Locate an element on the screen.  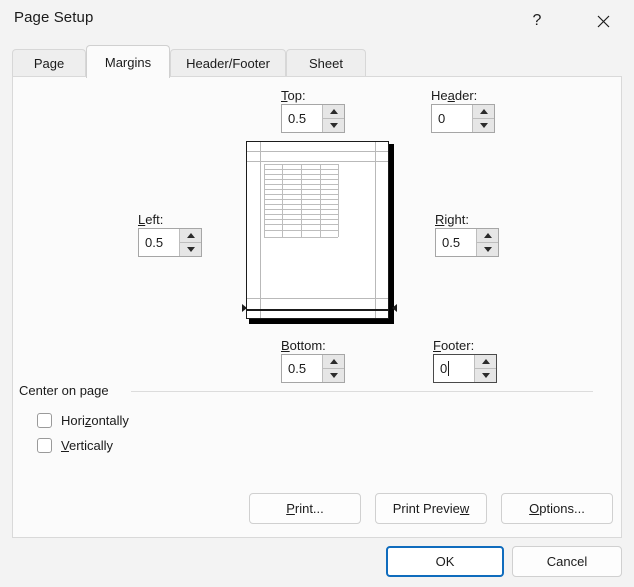
preview-data-grid is located at coordinates (301, 201).